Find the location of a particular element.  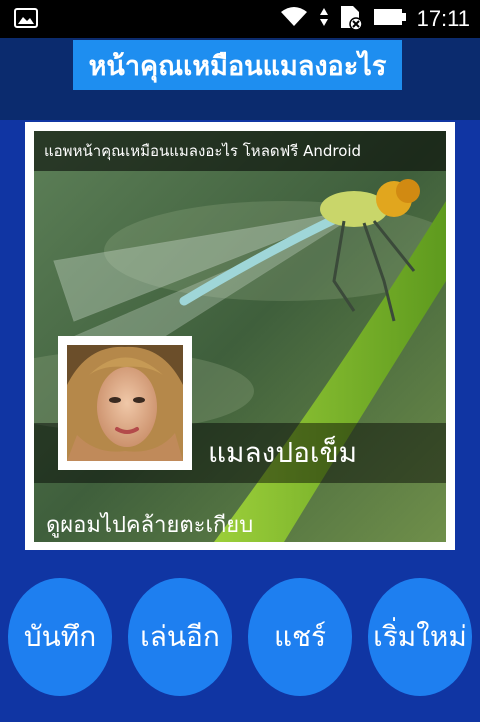

restart-button: เริ่มใหม่ is located at coordinates (420, 637).